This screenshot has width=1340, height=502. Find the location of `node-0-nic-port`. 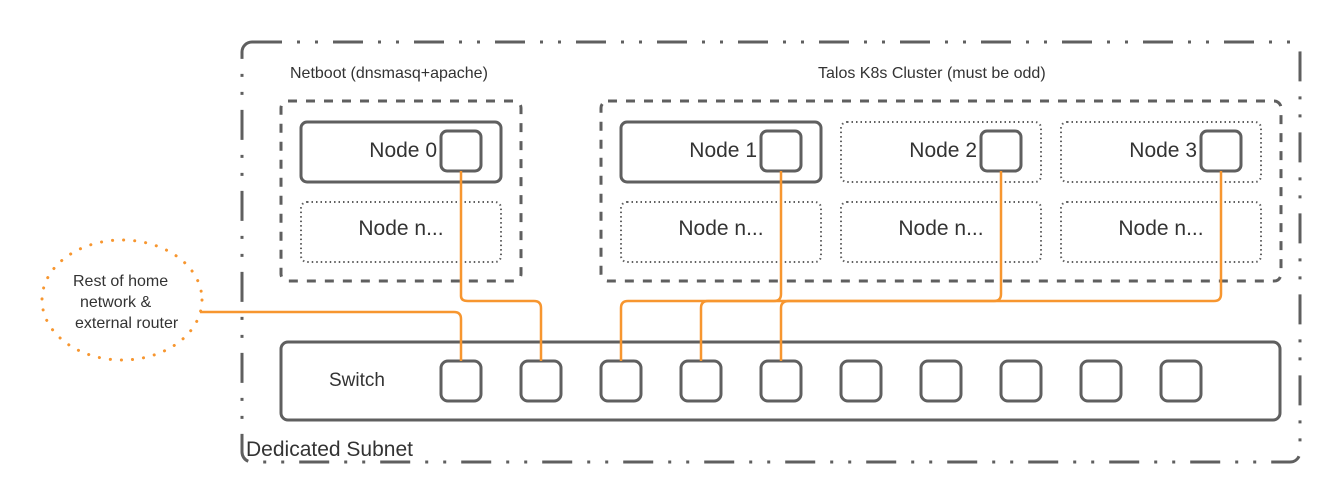

node-0-nic-port is located at coordinates (461, 151).